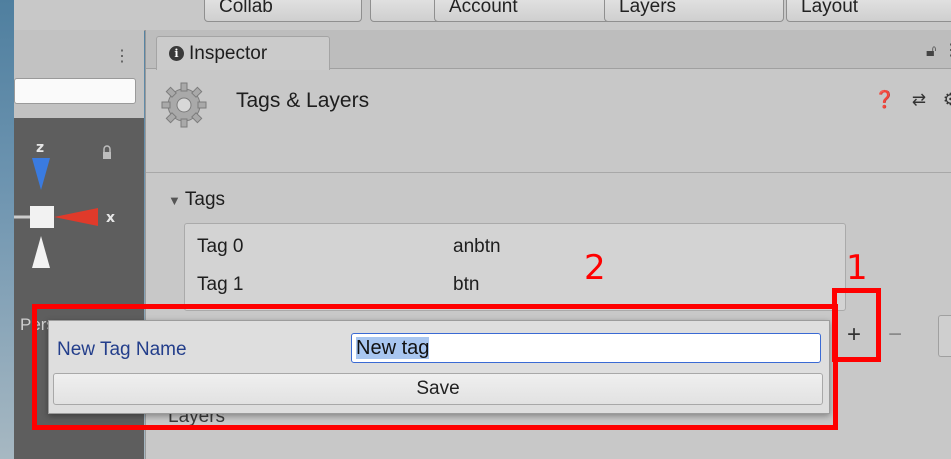  I want to click on gizmo-x-label: x, so click(110, 218).